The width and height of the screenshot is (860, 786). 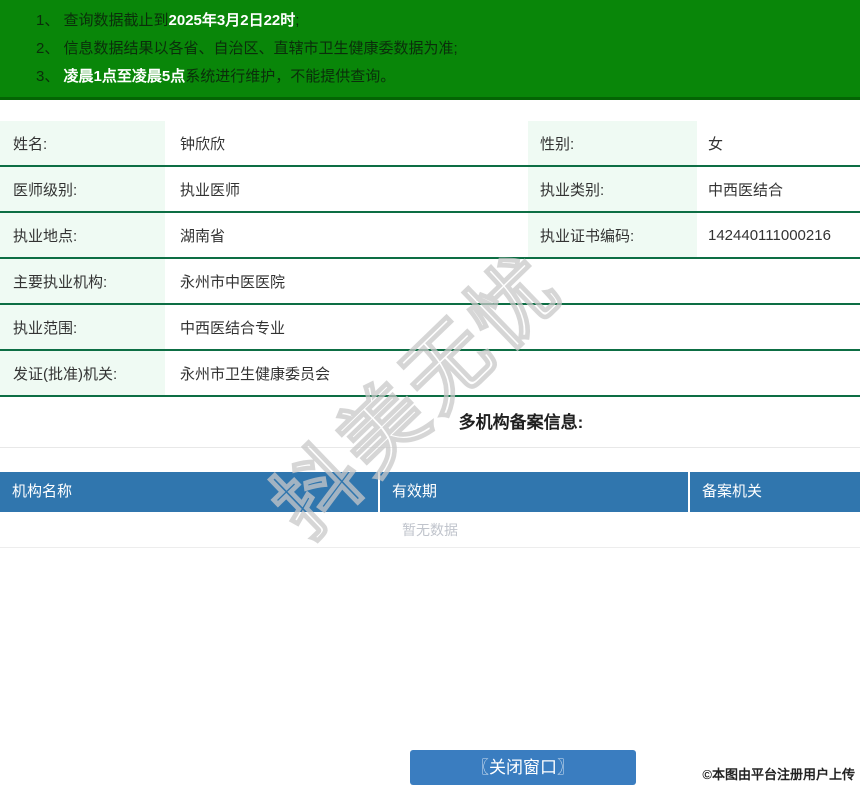 I want to click on notice-3-text: 3、, so click(x=50, y=76).